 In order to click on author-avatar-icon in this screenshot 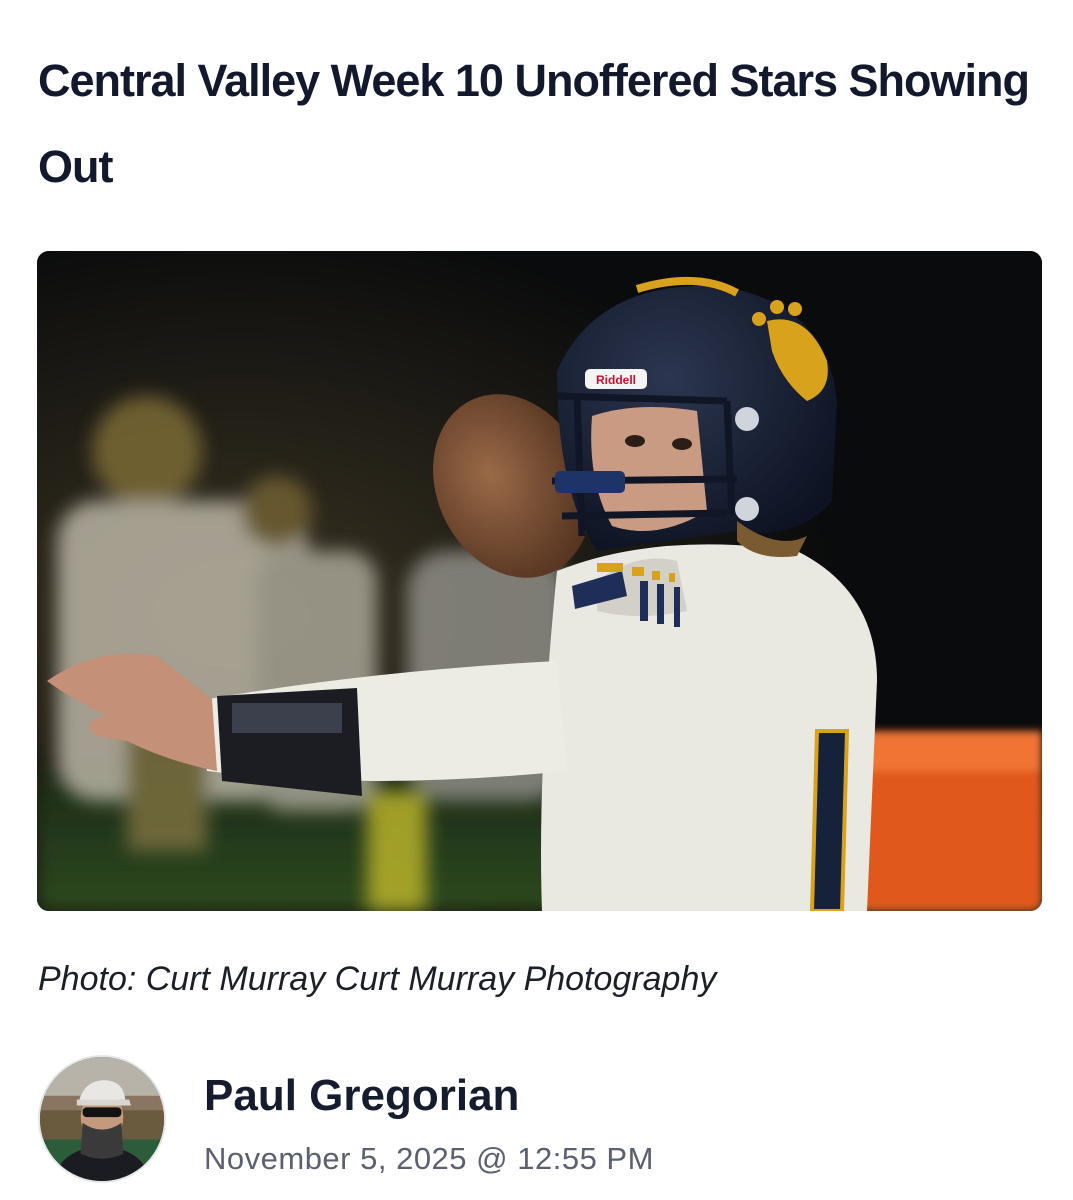, I will do `click(102, 1119)`.